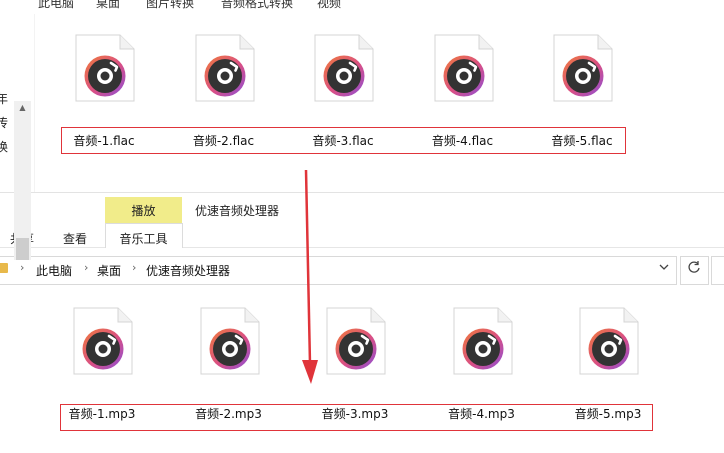 The image size is (724, 453). What do you see at coordinates (22, 180) in the screenshot?
I see `scrollbar` at bounding box center [22, 180].